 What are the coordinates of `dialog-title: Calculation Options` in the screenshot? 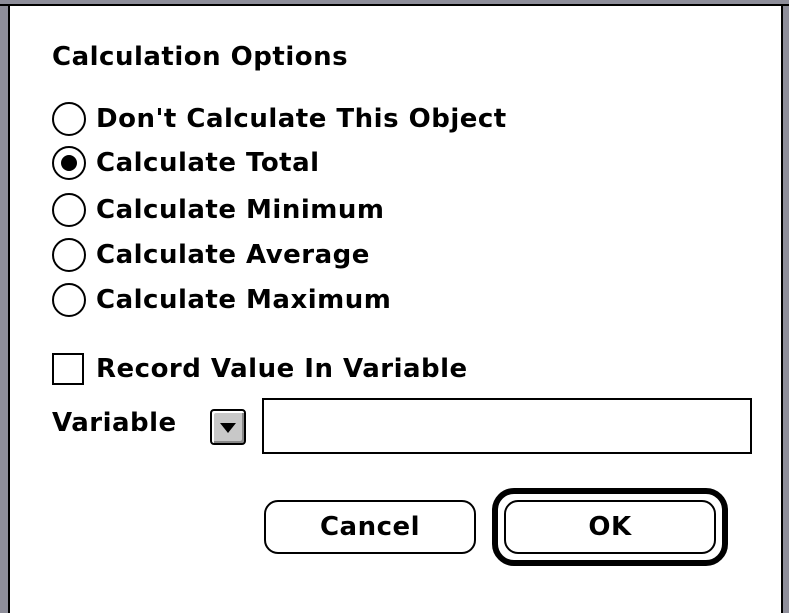 It's located at (200, 57).